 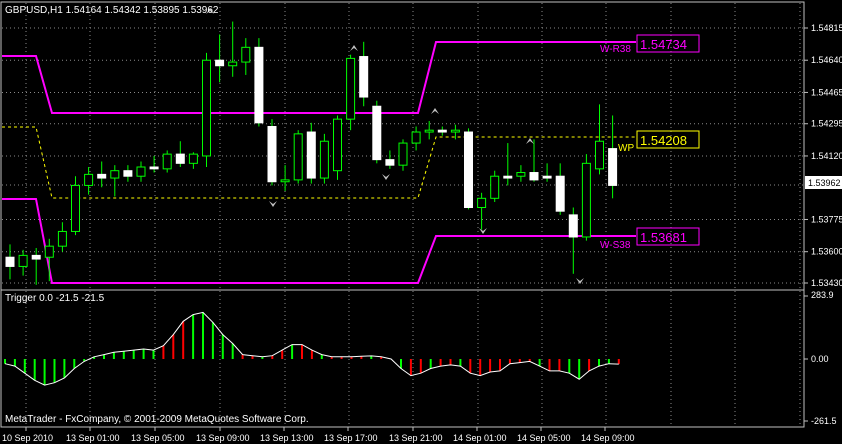 What do you see at coordinates (544, 438) in the screenshot?
I see `time-tick-label: 14 Sep 05:00` at bounding box center [544, 438].